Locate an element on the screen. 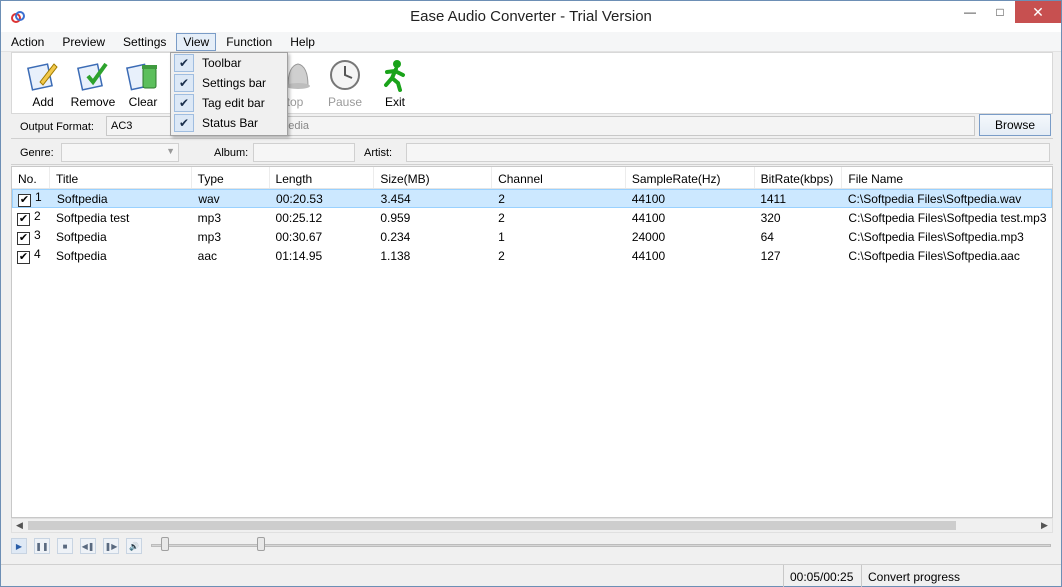 The image size is (1062, 587). col-length: Length is located at coordinates (322, 177).